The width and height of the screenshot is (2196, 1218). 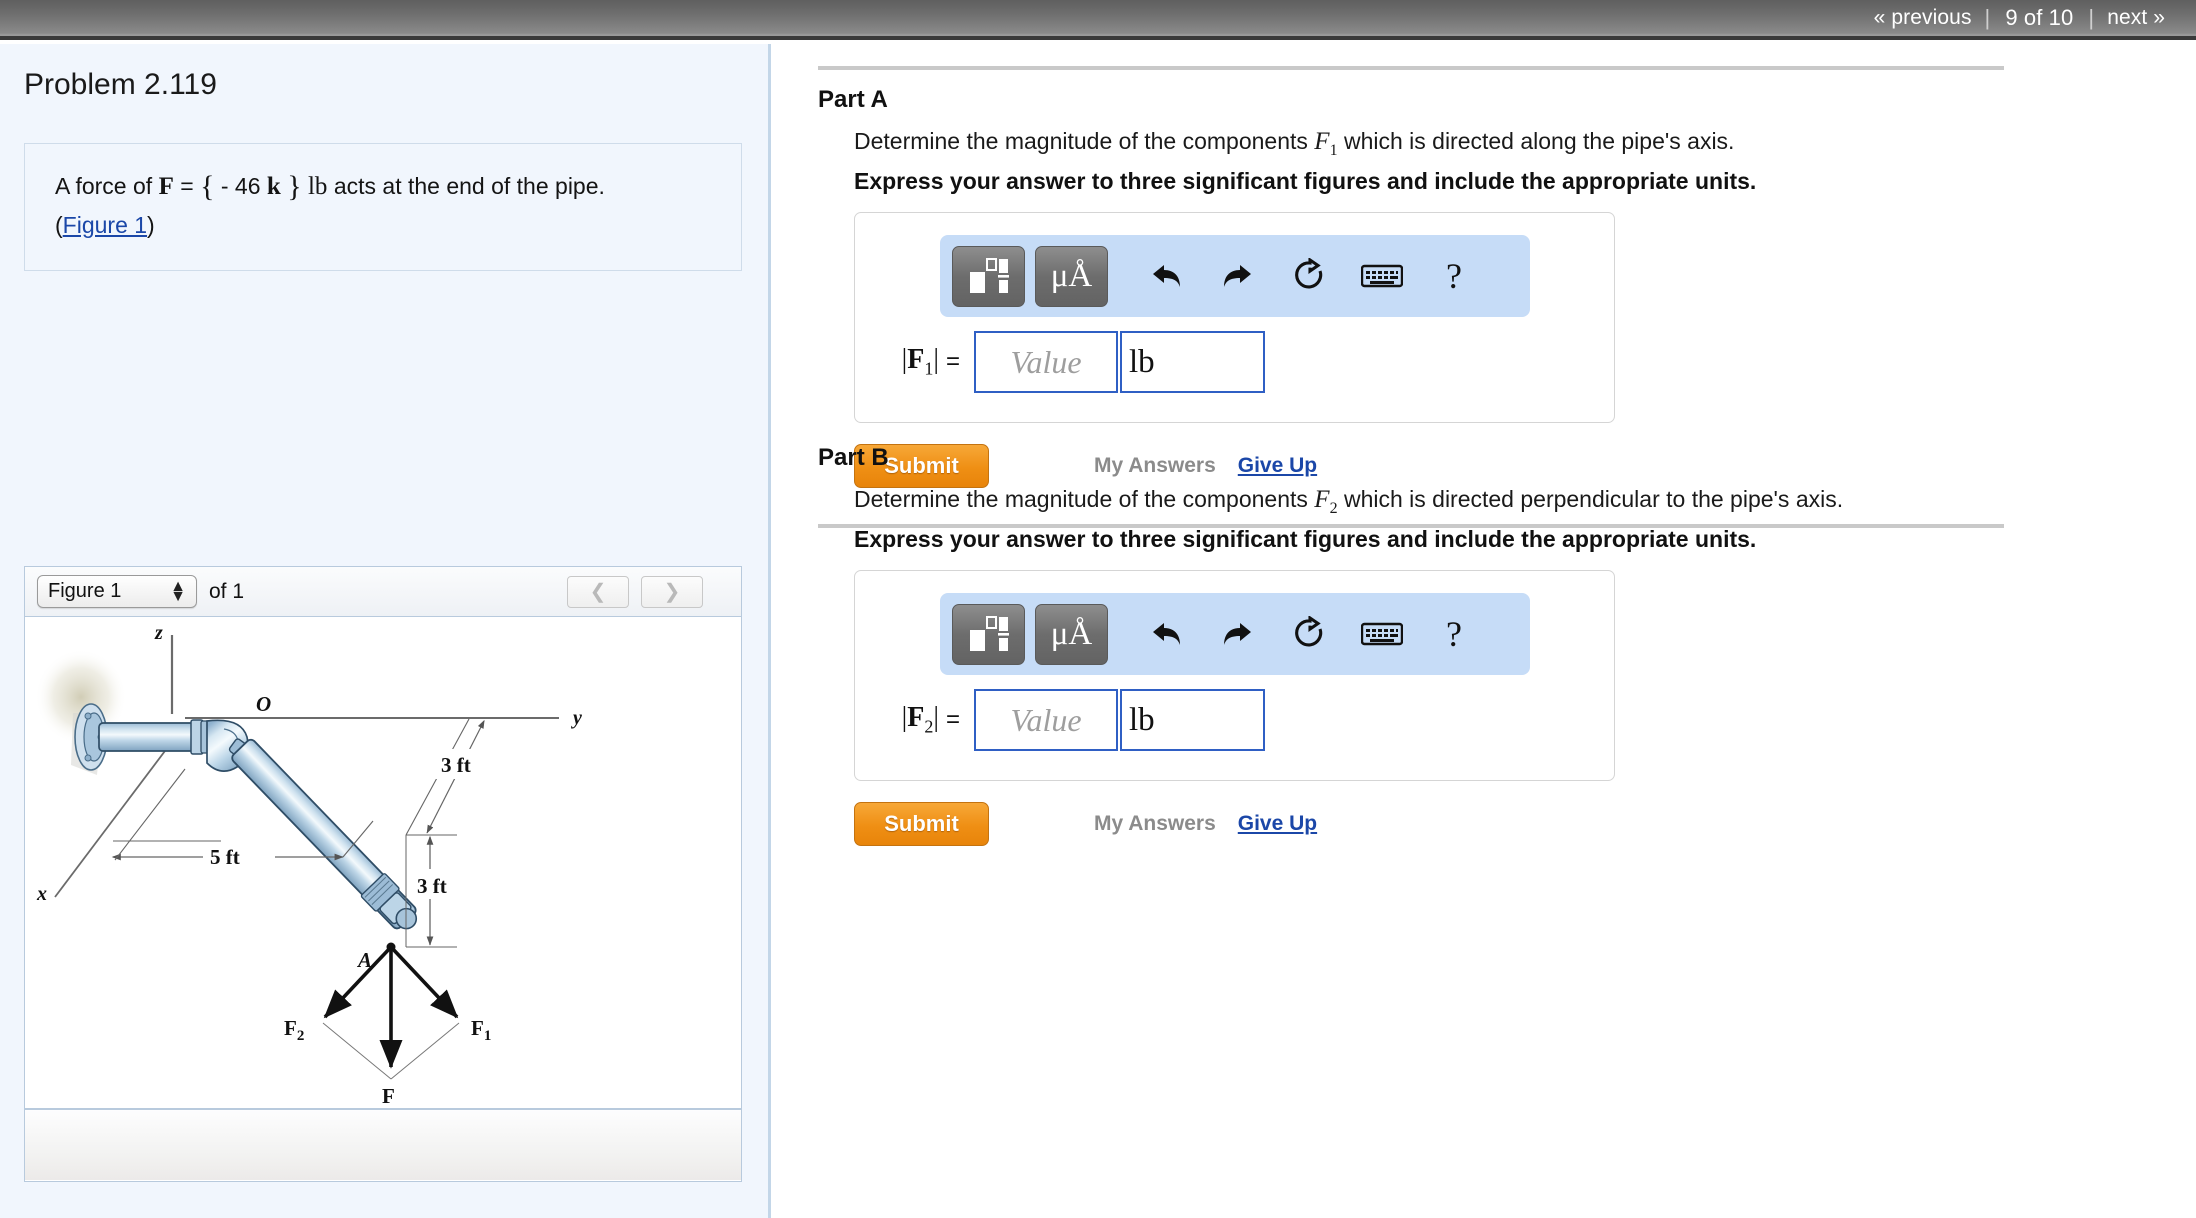 What do you see at coordinates (1411, 68) in the screenshot?
I see `part-a-divider` at bounding box center [1411, 68].